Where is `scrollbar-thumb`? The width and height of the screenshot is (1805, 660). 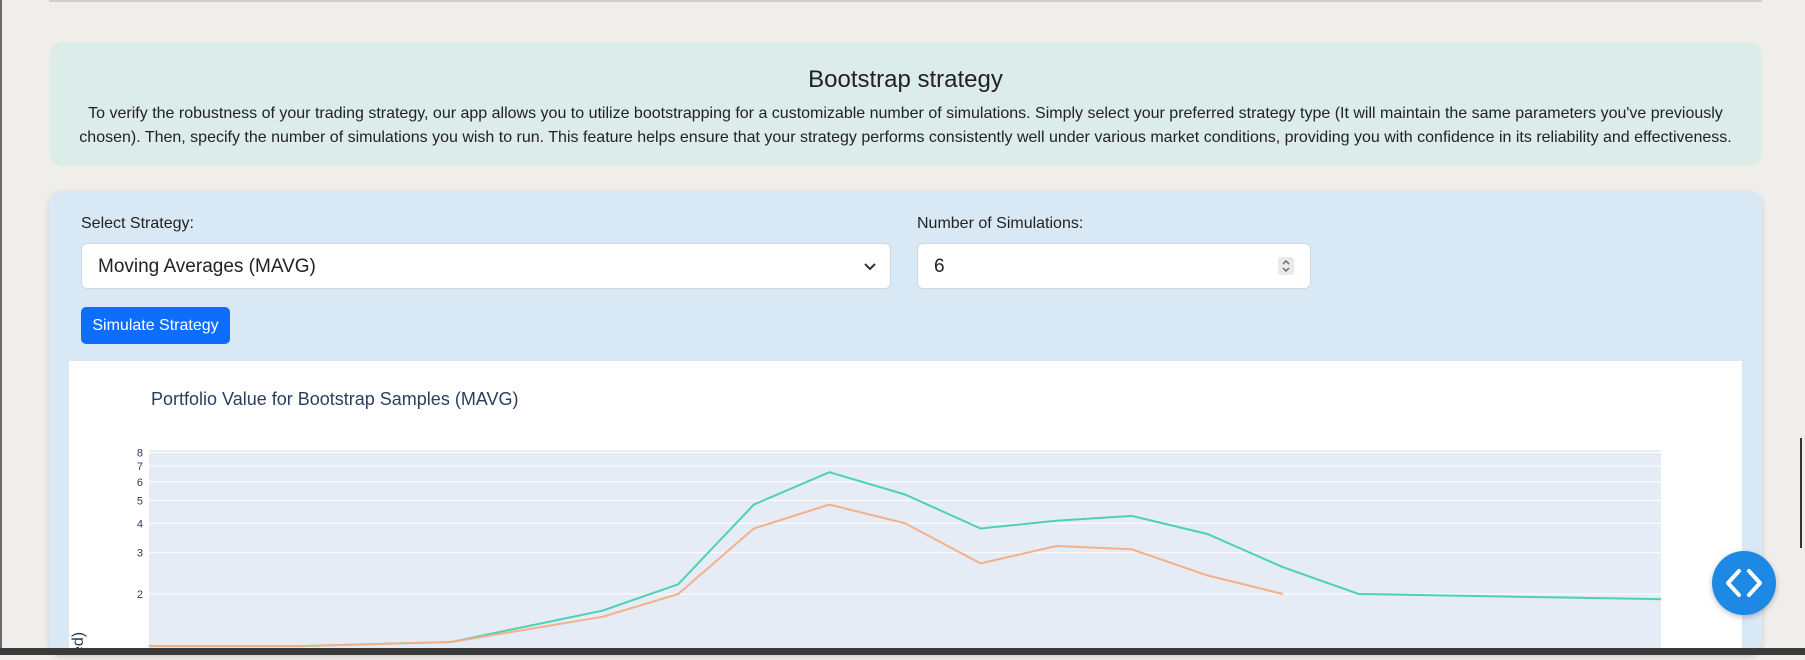
scrollbar-thumb is located at coordinates (1801, 493).